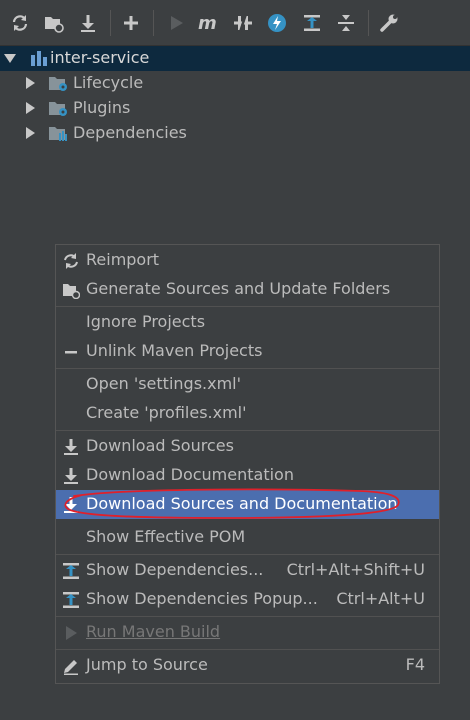  I want to click on menu-item-label: Generate Sources and Update Folders, so click(238, 288).